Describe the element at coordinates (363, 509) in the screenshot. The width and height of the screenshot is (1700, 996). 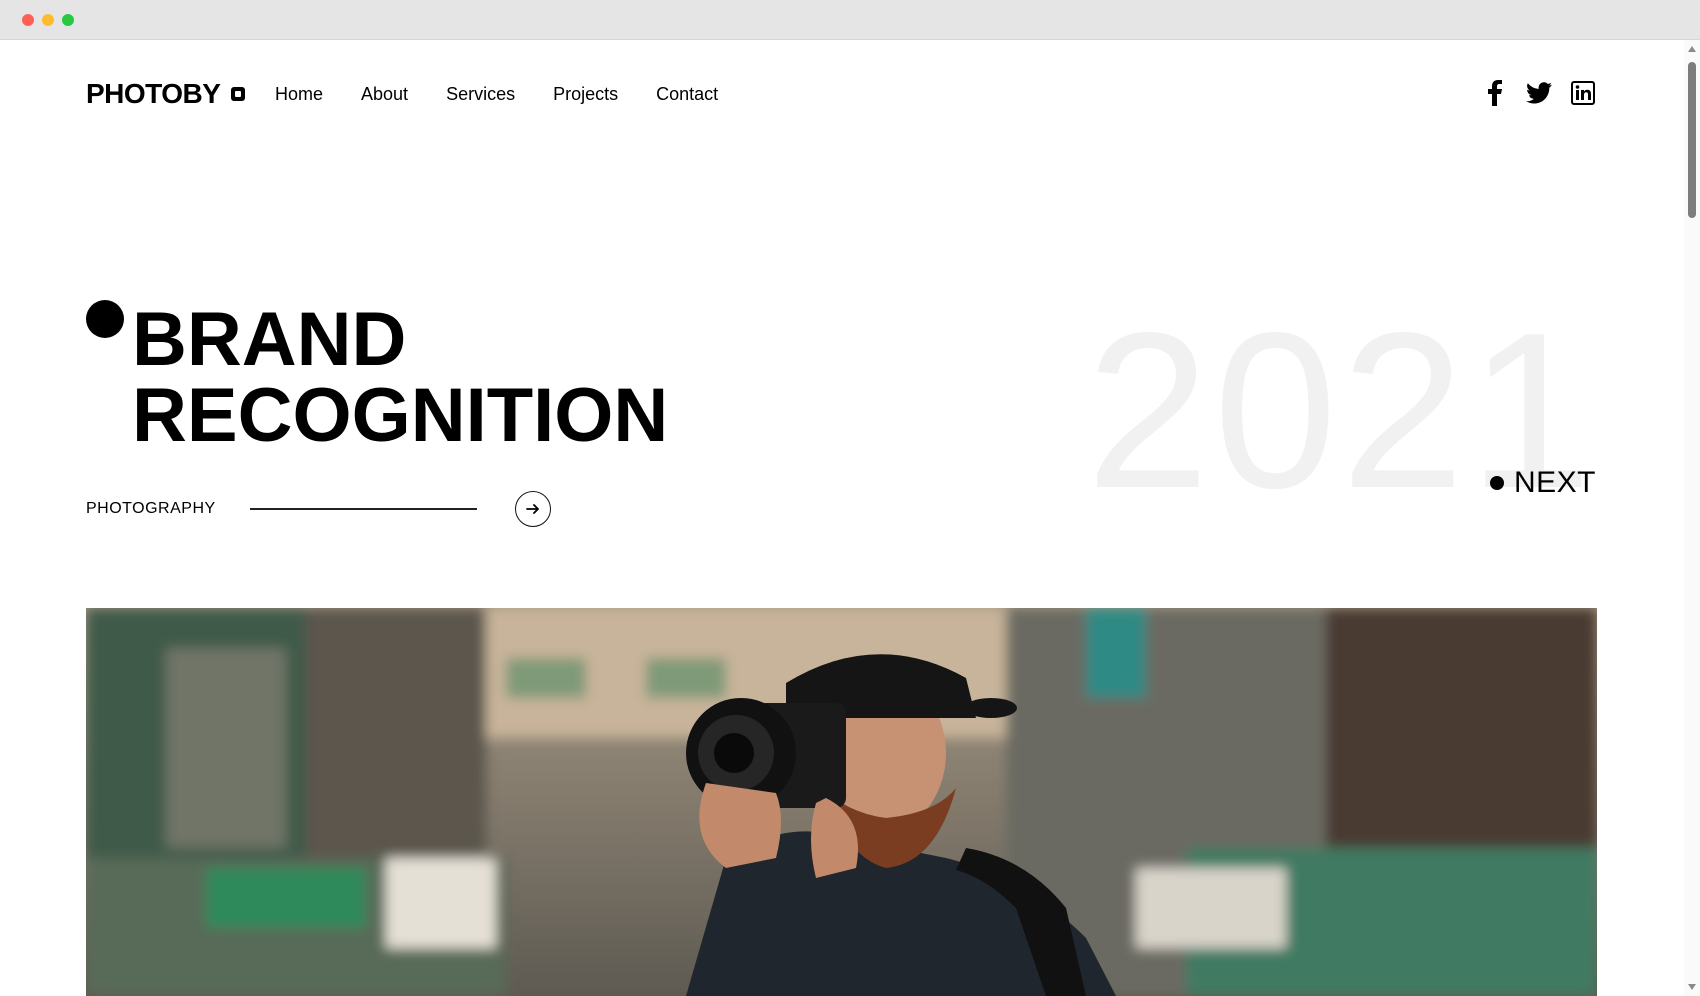
I see `category-divider` at that location.